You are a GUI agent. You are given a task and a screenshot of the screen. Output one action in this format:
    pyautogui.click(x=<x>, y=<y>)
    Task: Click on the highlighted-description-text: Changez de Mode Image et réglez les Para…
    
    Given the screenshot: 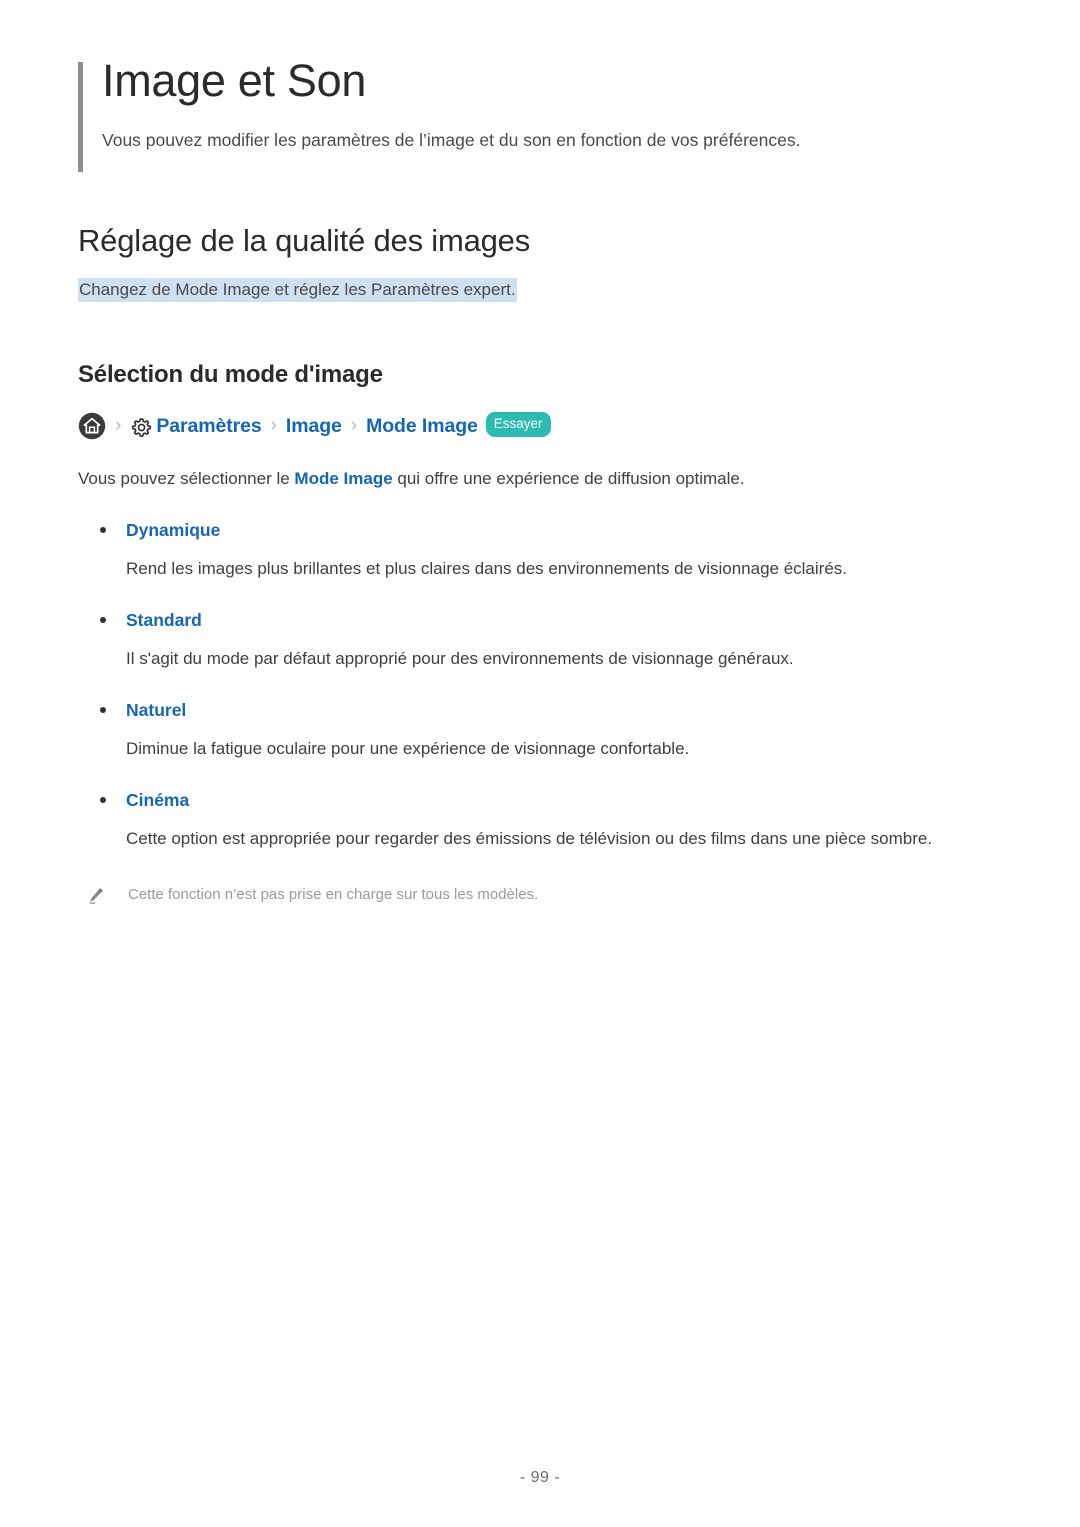 What is the action you would take?
    pyautogui.click(x=297, y=289)
    